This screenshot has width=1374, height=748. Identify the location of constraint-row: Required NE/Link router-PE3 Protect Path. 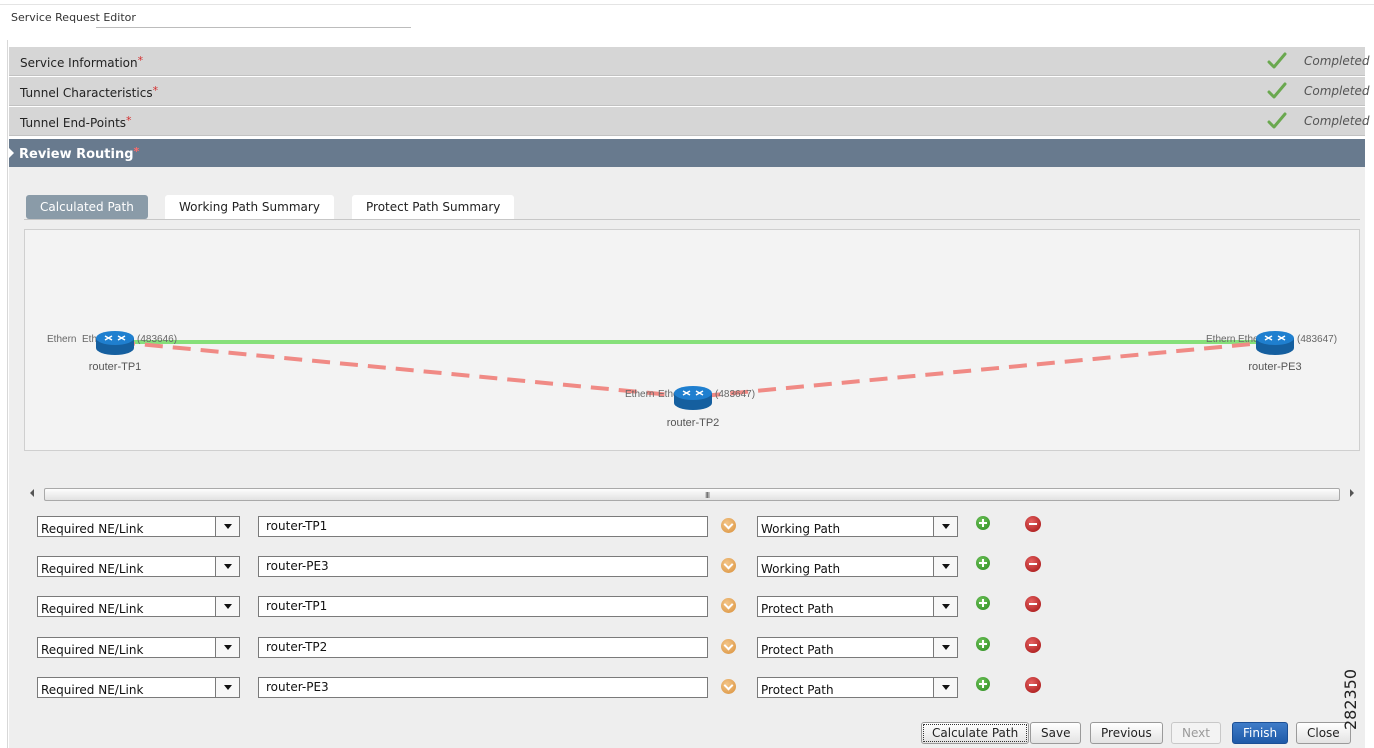
(550, 688).